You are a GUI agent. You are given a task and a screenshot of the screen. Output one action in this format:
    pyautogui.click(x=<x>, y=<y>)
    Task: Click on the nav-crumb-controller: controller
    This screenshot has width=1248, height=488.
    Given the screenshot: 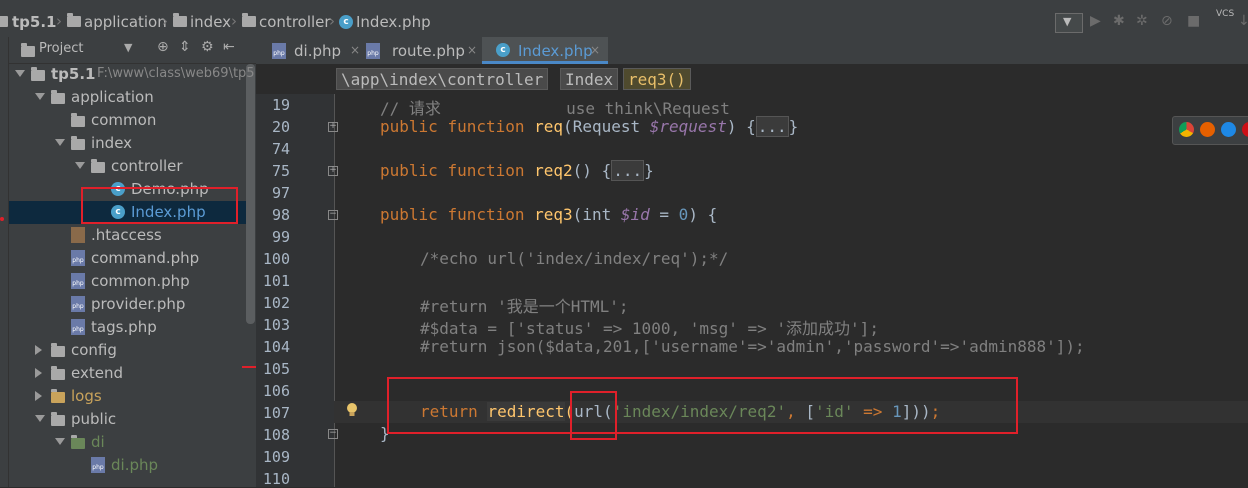 What is the action you would take?
    pyautogui.click(x=295, y=22)
    